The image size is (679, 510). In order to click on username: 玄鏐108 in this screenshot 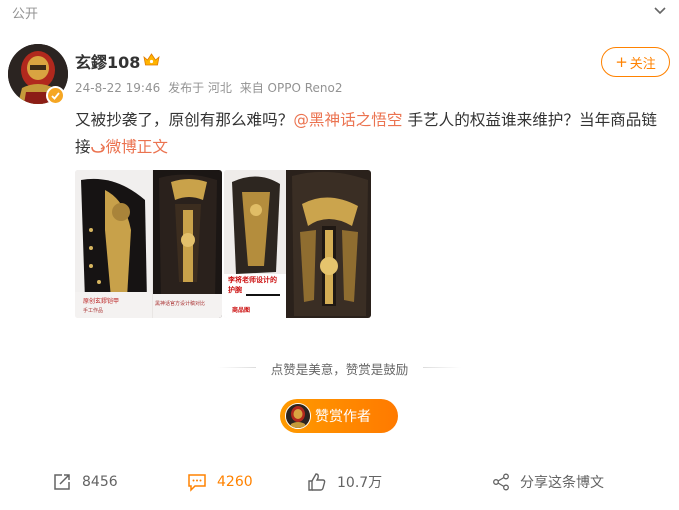, I will do `click(107, 61)`.